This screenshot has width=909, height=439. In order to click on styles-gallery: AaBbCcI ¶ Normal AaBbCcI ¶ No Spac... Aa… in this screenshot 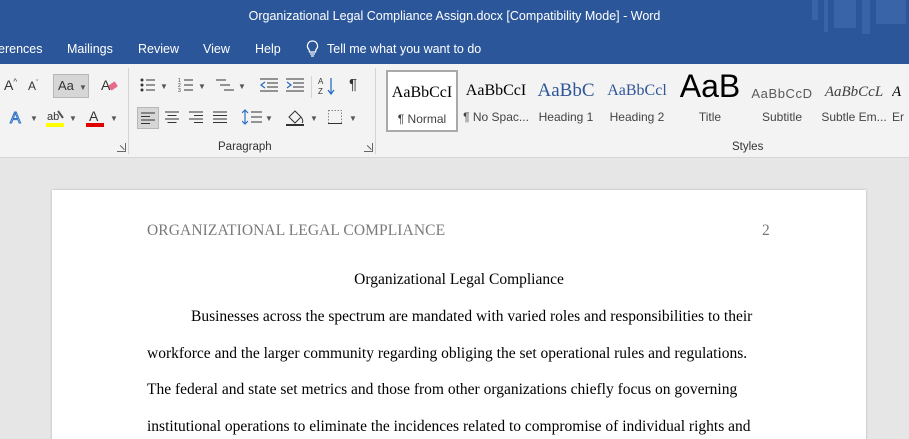, I will do `click(646, 100)`.